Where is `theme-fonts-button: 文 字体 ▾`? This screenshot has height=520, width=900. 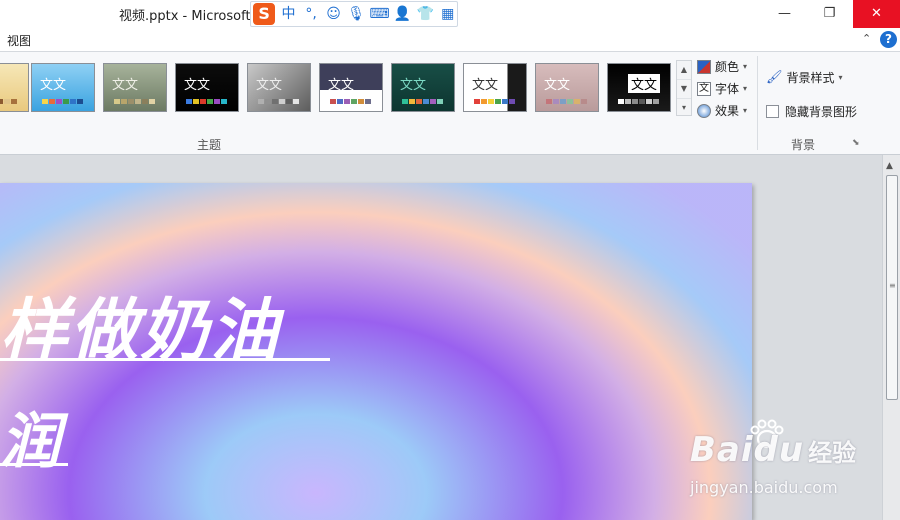 theme-fonts-button: 文 字体 ▾ is located at coordinates (722, 88).